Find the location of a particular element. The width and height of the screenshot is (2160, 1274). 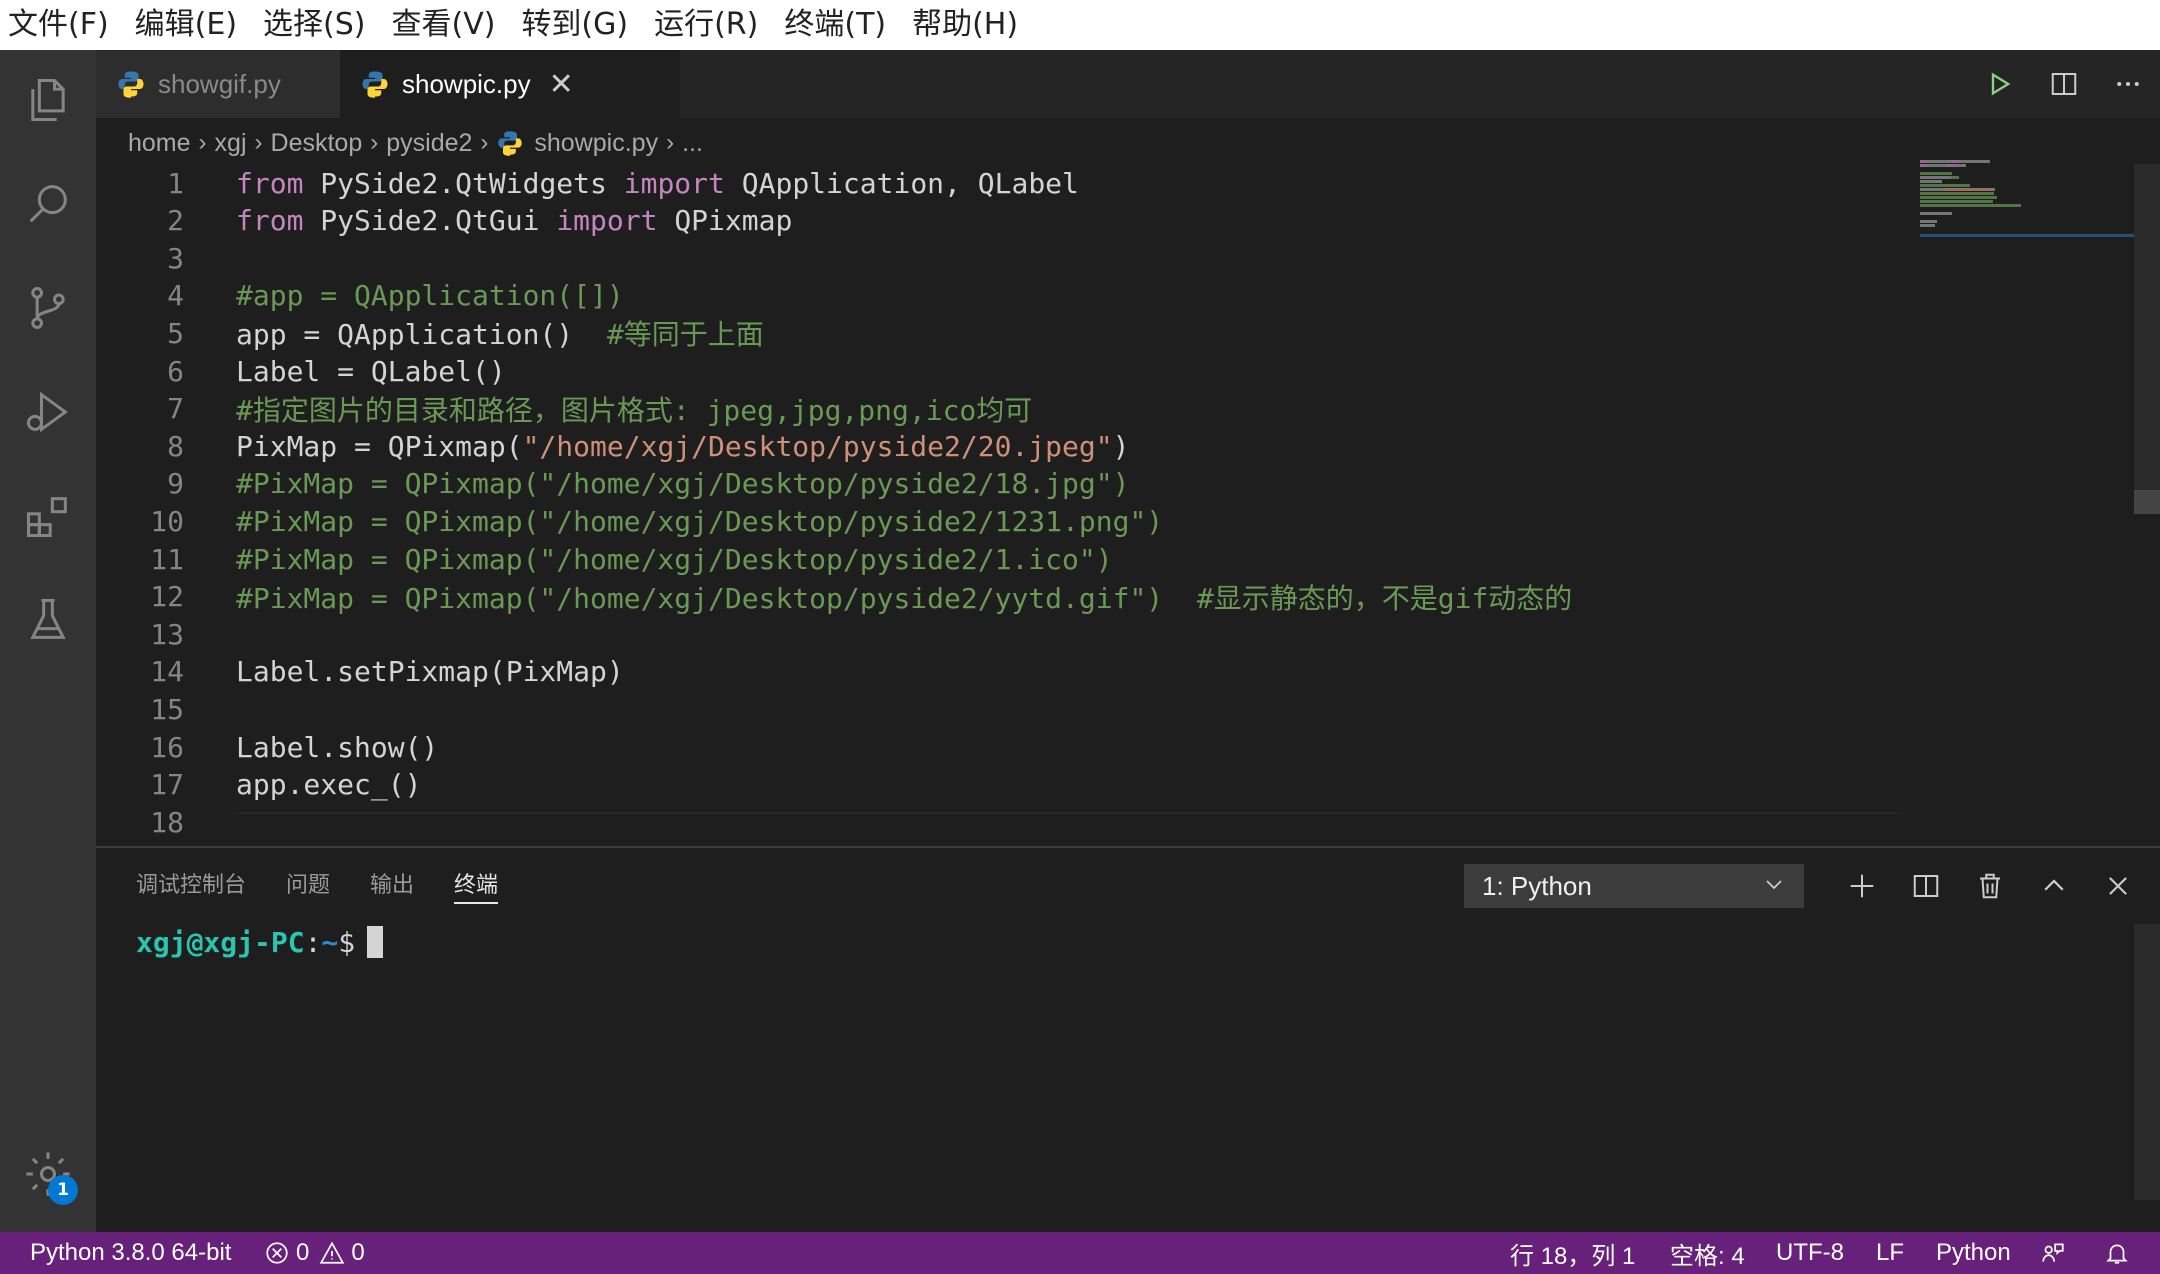

warning-count: 0 is located at coordinates (358, 1252).